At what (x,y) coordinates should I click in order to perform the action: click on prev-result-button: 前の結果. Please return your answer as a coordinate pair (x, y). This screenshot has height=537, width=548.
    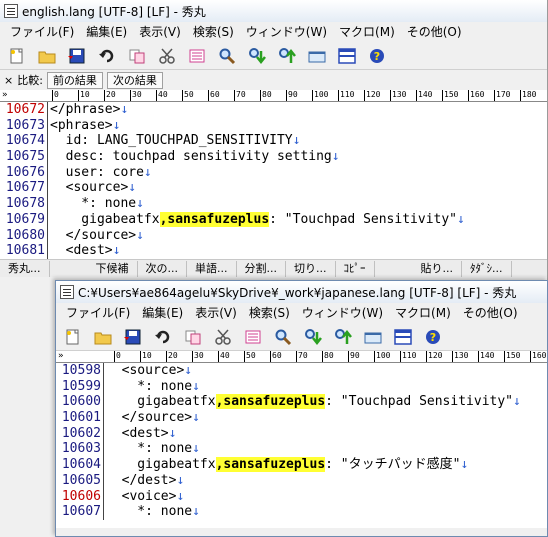
    Looking at the image, I should click on (74, 80).